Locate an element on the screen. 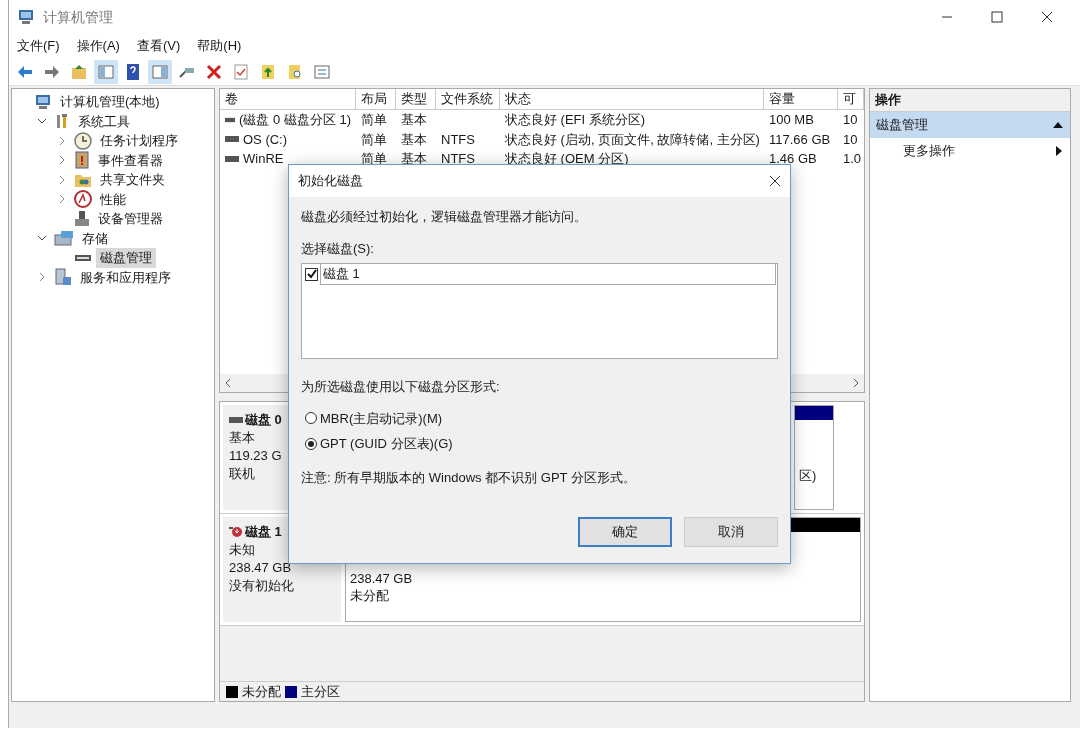 The image size is (1080, 734). device-icon is located at coordinates (82, 218).